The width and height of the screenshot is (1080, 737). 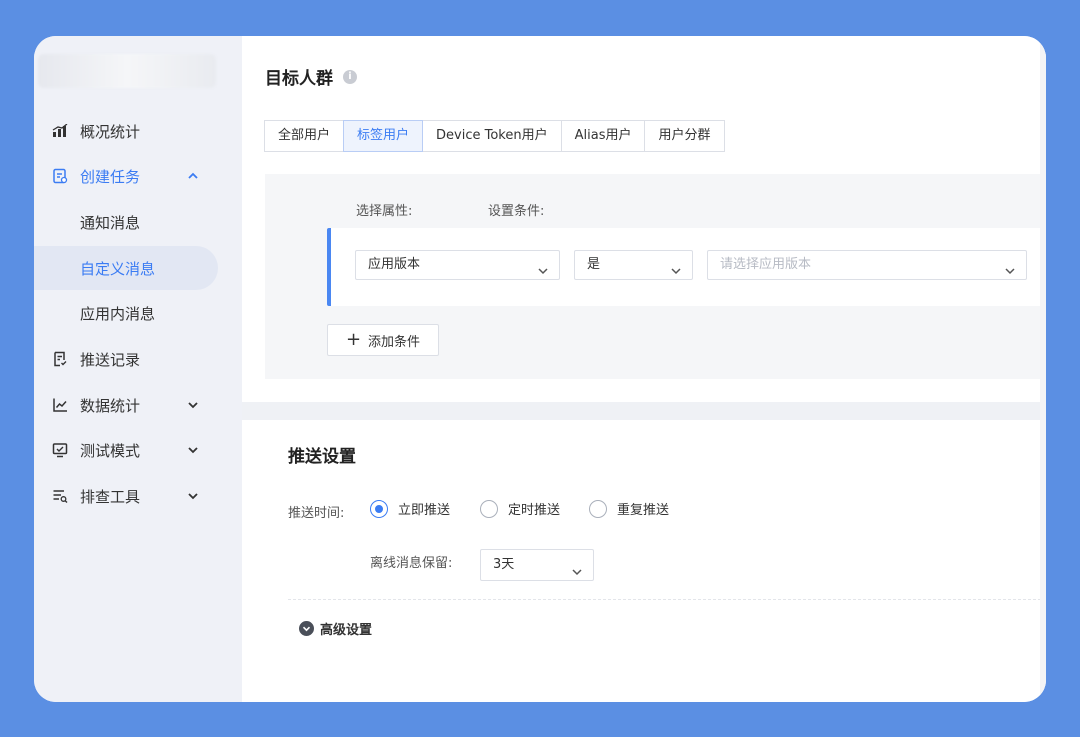 I want to click on sidebar-item-troubleshoot-tools: 排查工具, so click(x=138, y=496).